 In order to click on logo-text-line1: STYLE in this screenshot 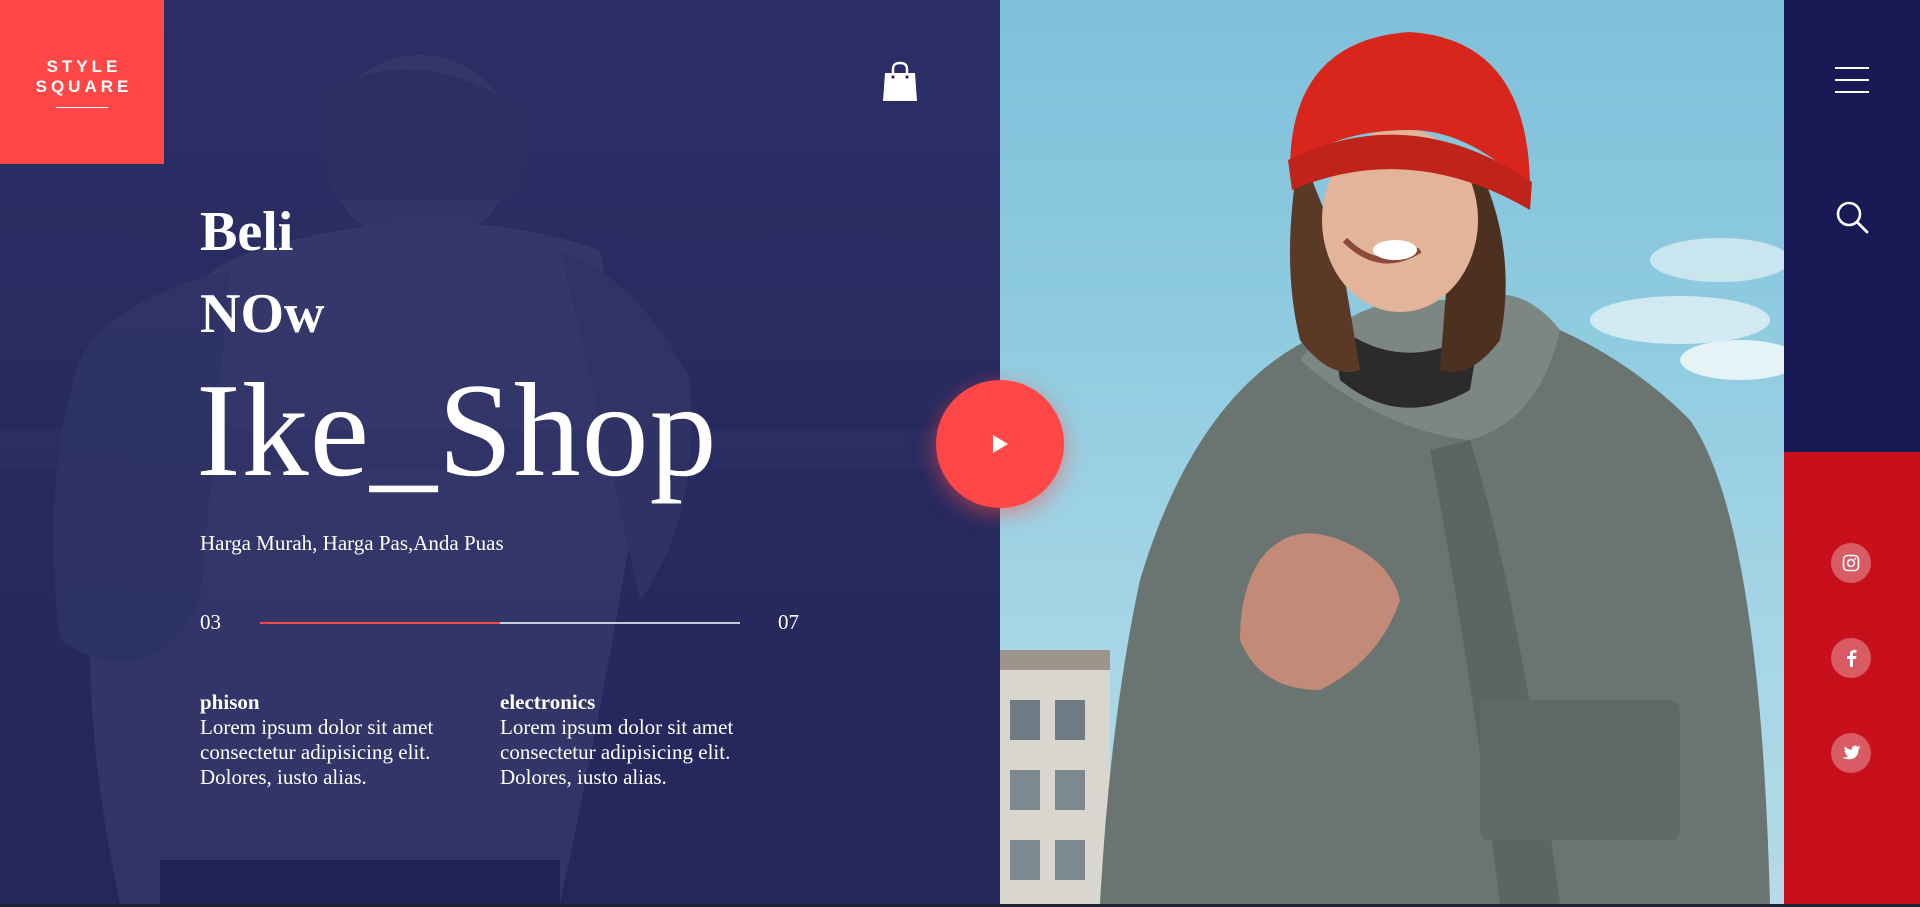, I will do `click(84, 66)`.